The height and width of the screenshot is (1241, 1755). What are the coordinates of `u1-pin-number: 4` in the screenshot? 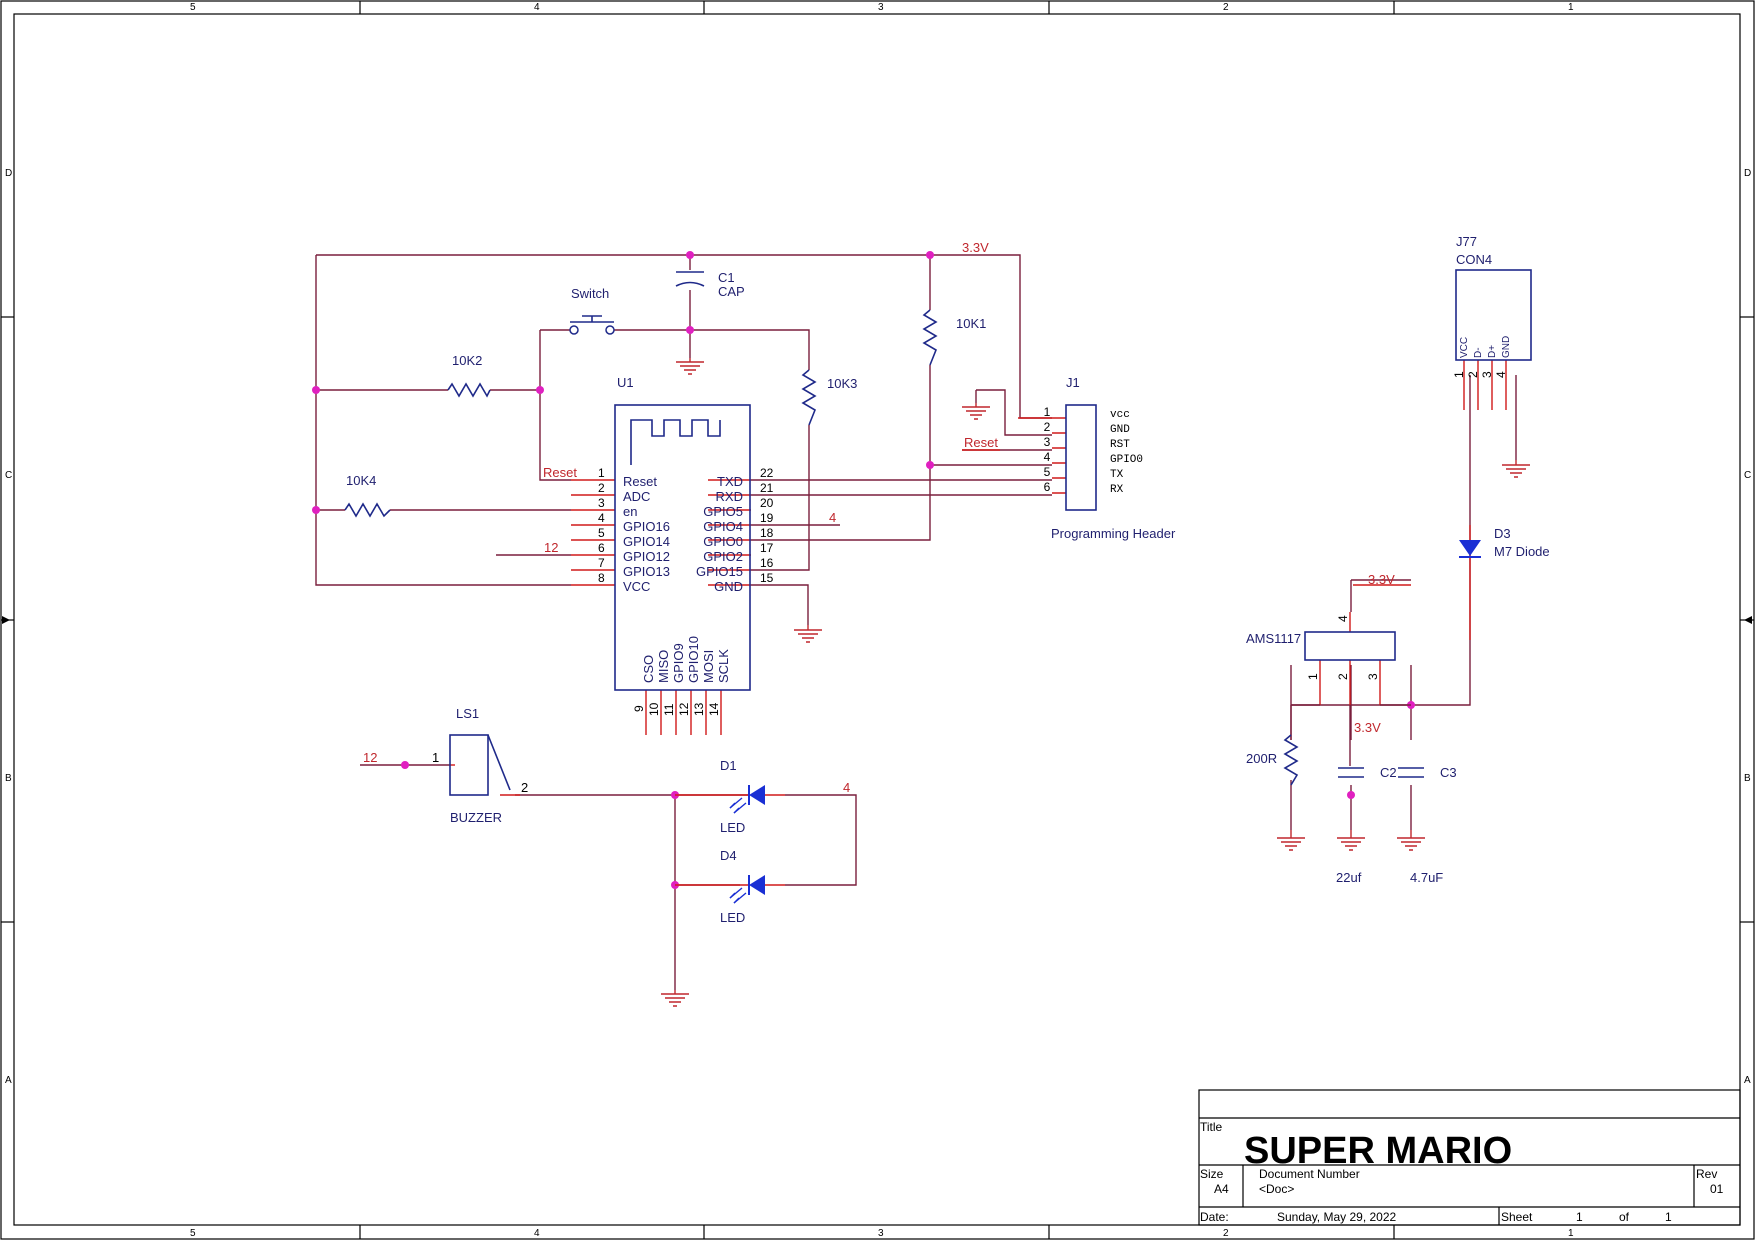 It's located at (601, 518).